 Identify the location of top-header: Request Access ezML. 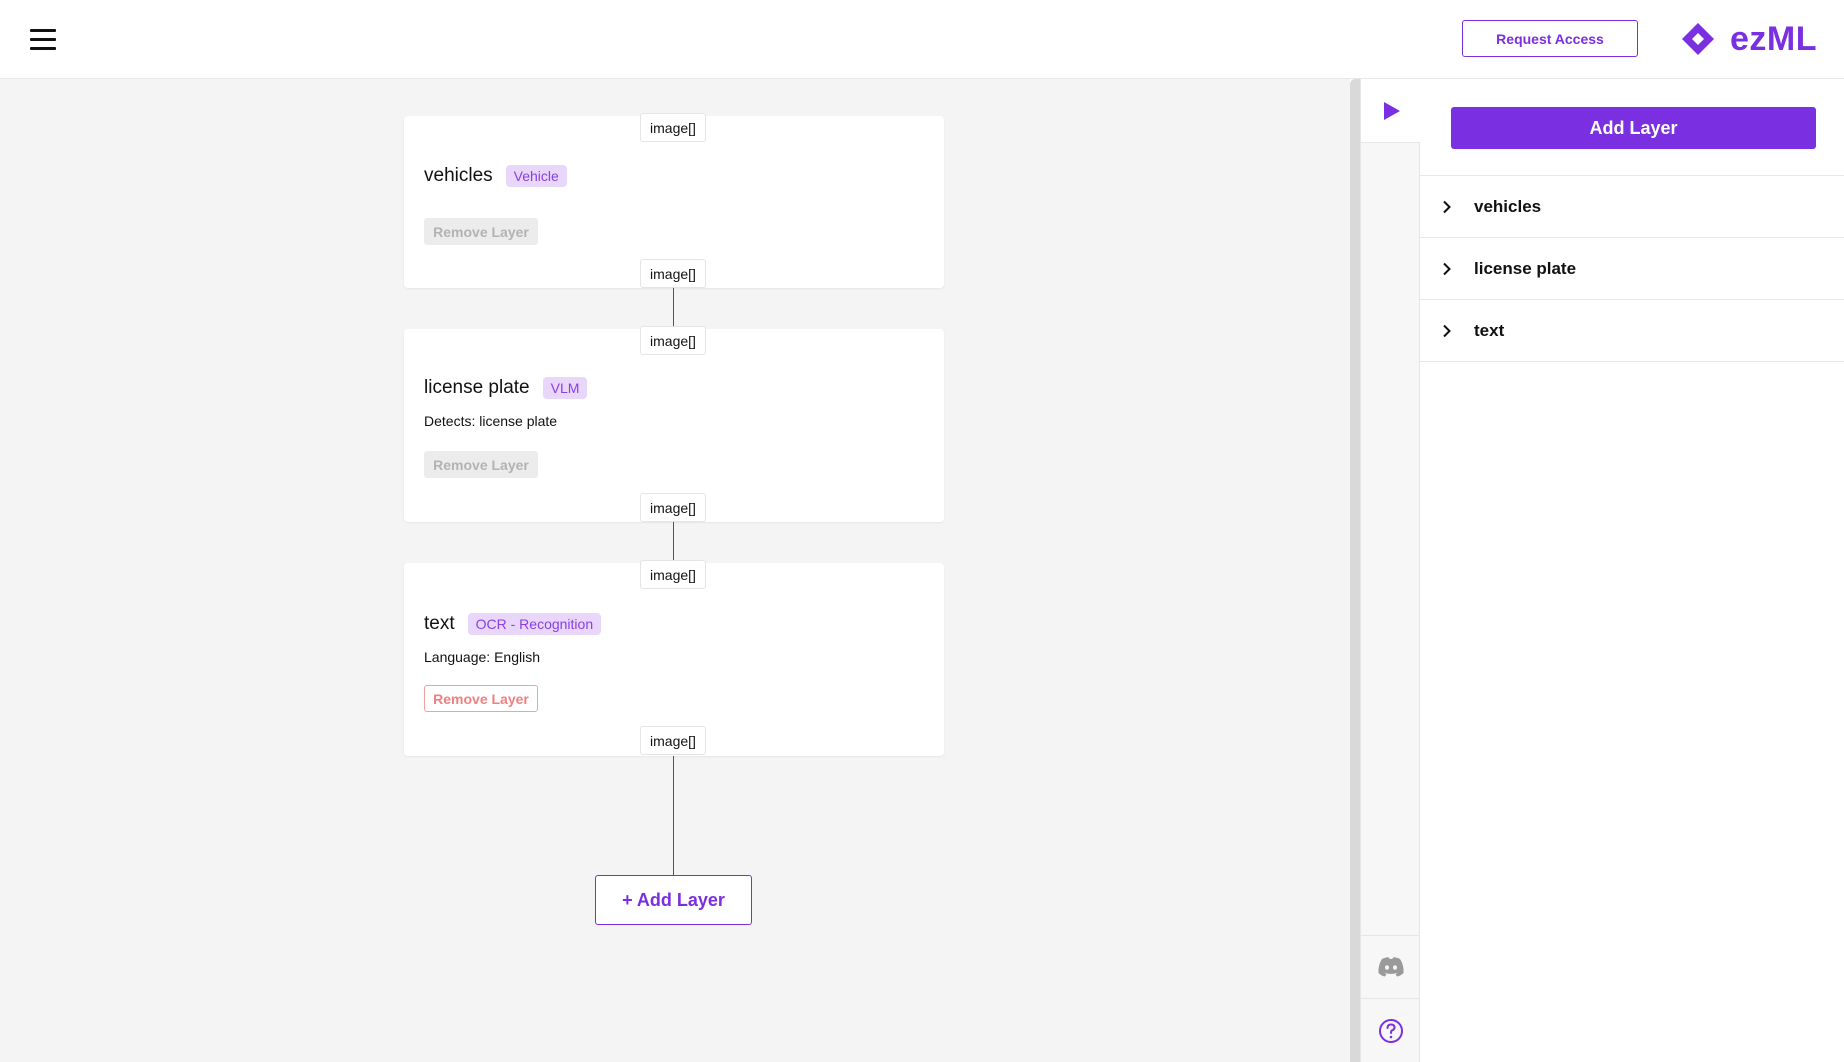
(922, 39).